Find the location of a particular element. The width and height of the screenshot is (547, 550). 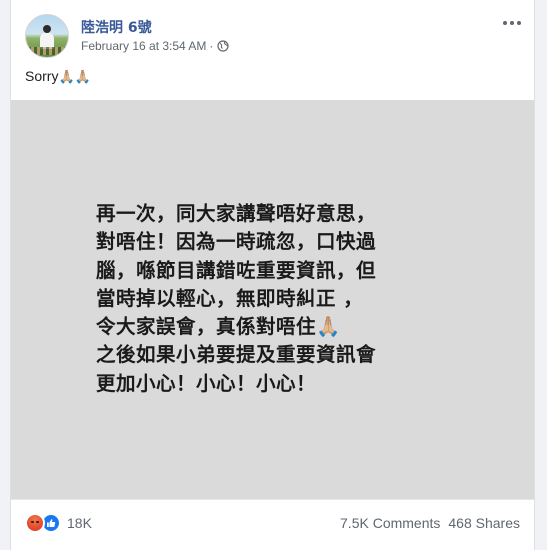

post-header: 陸浩明 6號 February 16 at 3:54 AM · is located at coordinates (274, 37).